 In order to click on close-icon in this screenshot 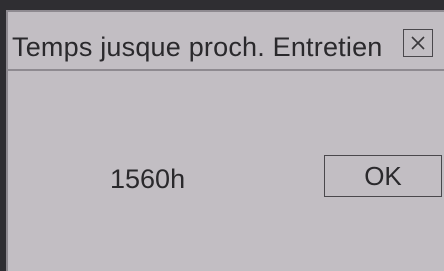, I will do `click(418, 43)`.